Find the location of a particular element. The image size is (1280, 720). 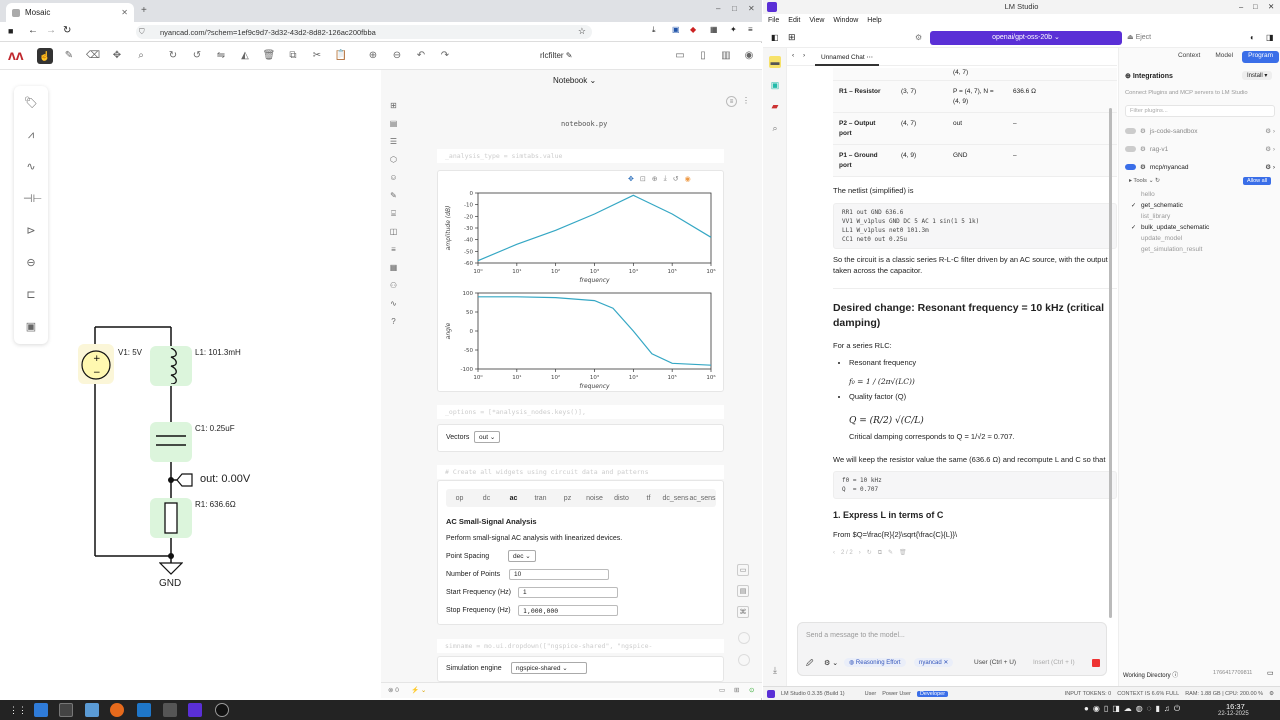

tree-icon: ⊞ is located at coordinates (393, 105).